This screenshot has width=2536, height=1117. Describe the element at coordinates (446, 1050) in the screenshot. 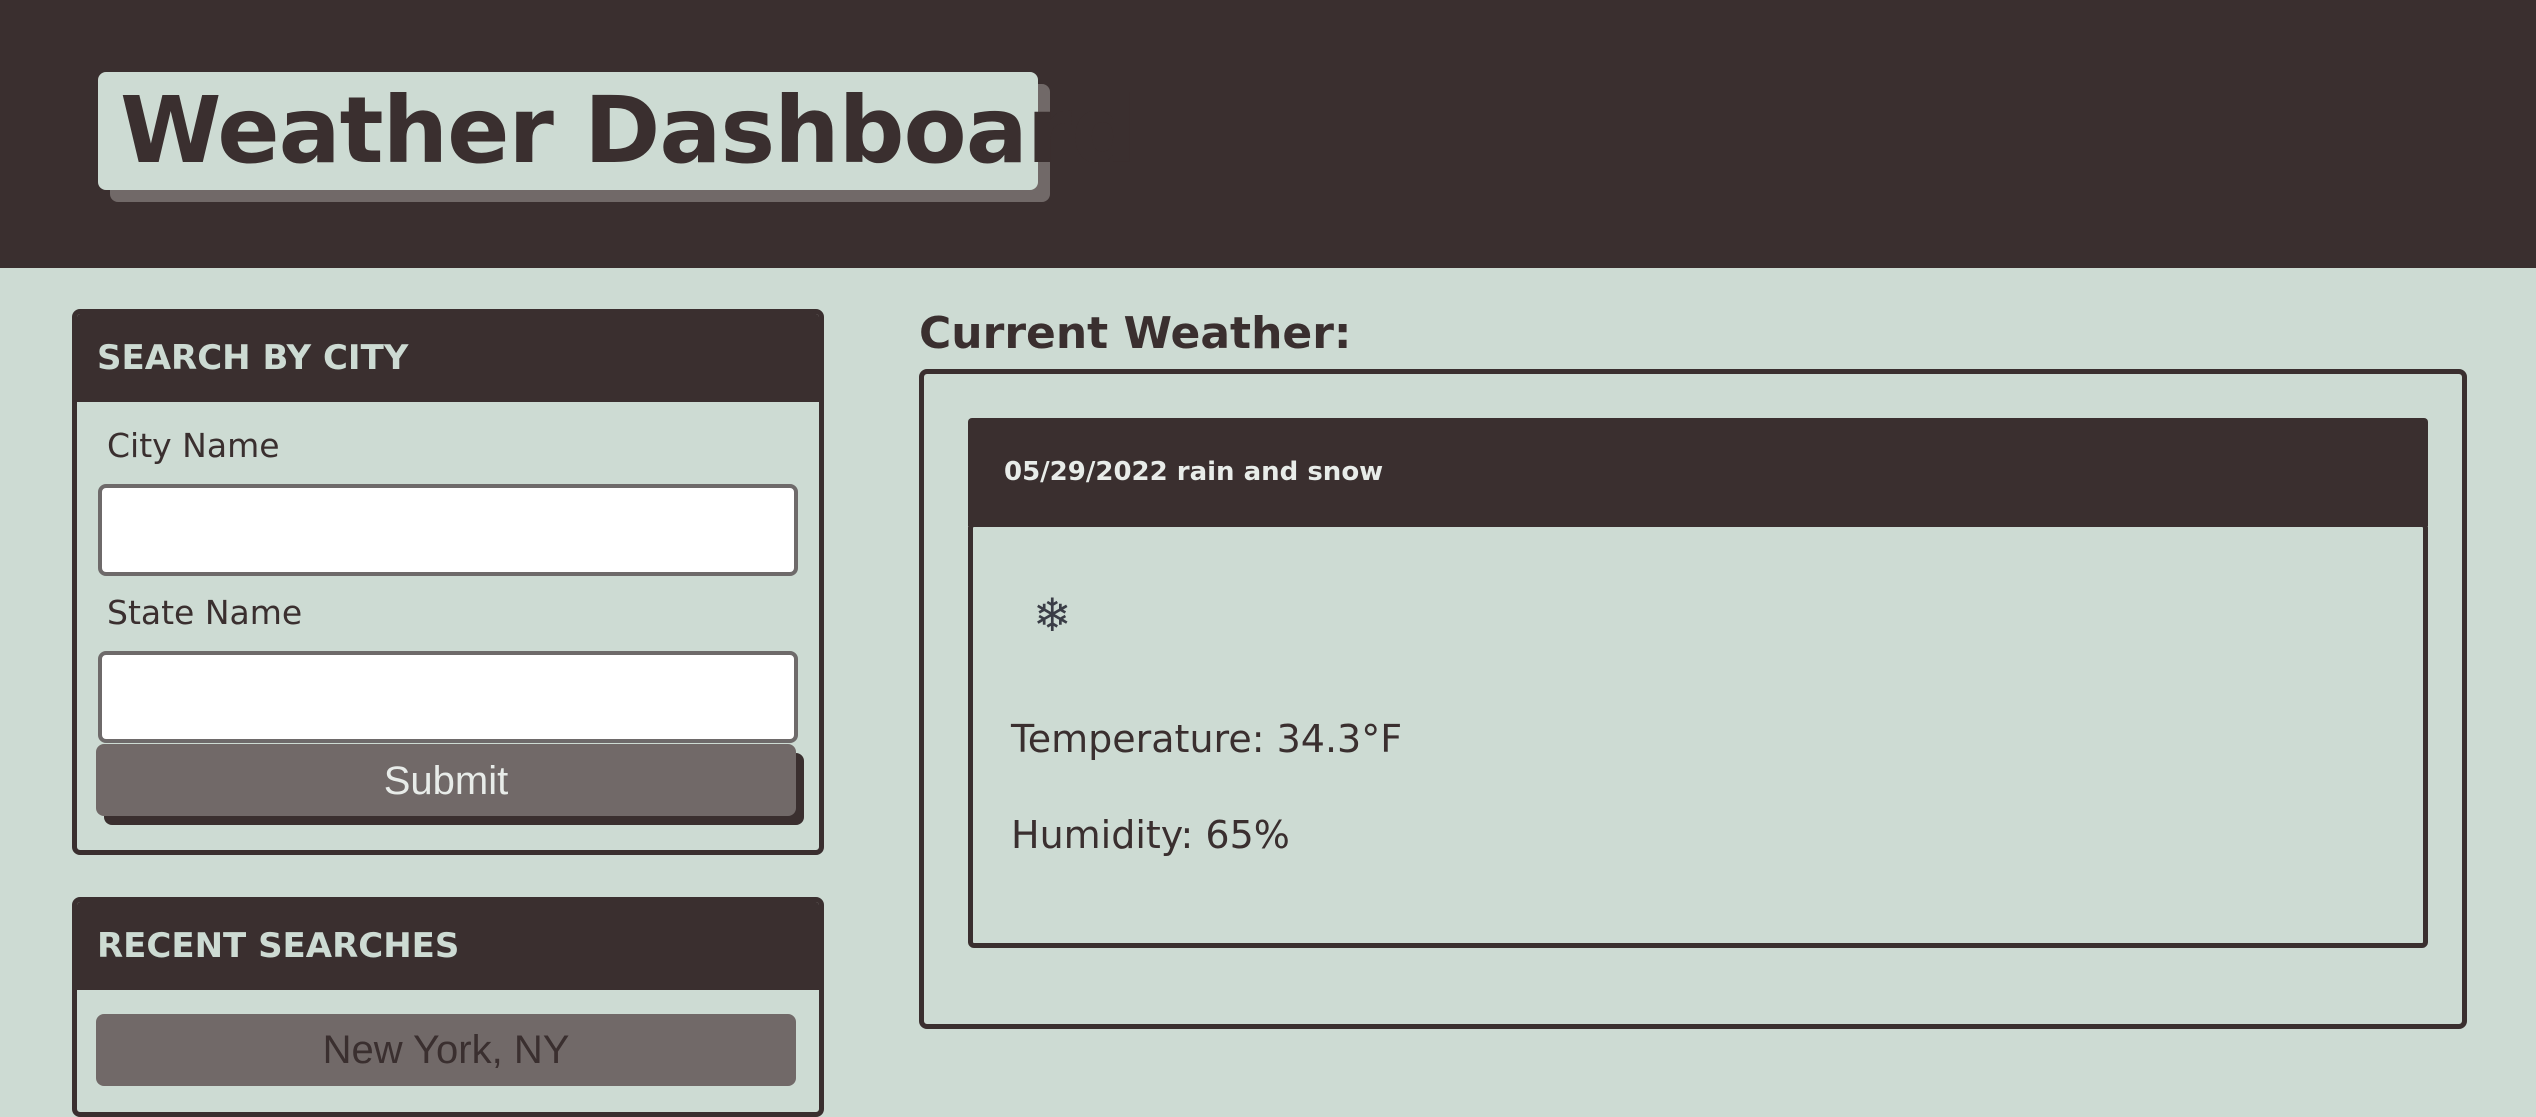

I see `recent-search-item: New York, NY` at that location.